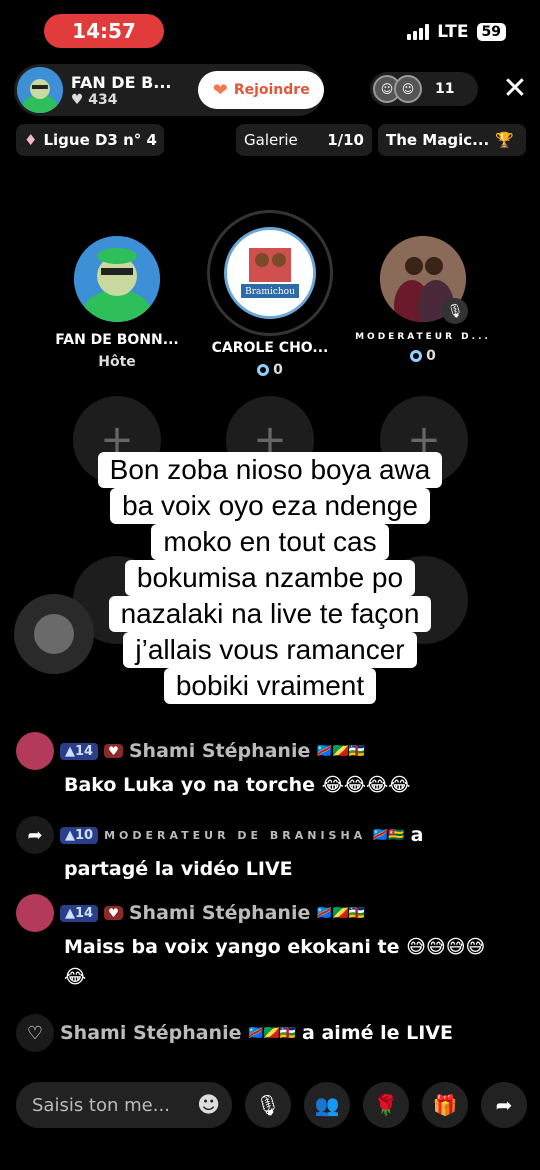 The width and height of the screenshot is (540, 1170). I want to click on viewers-pill: ☺ ☺ 11, so click(424, 89).